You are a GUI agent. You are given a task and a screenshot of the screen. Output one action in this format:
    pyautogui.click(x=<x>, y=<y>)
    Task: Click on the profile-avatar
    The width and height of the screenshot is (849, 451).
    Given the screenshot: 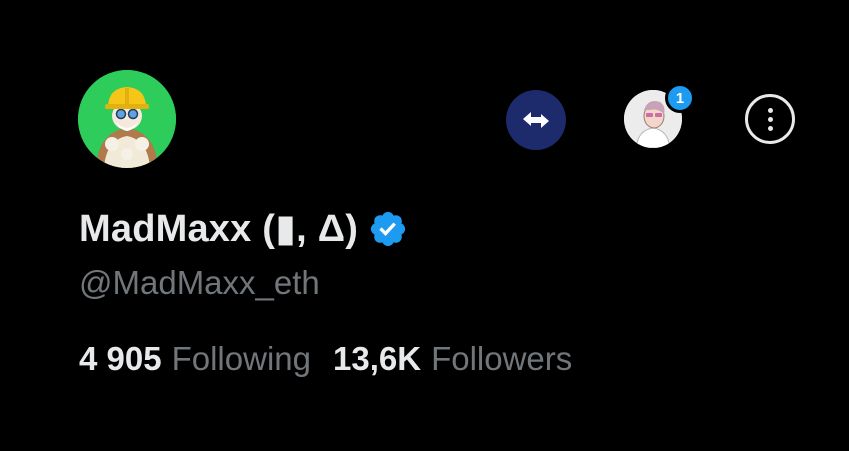 What is the action you would take?
    pyautogui.click(x=127, y=119)
    